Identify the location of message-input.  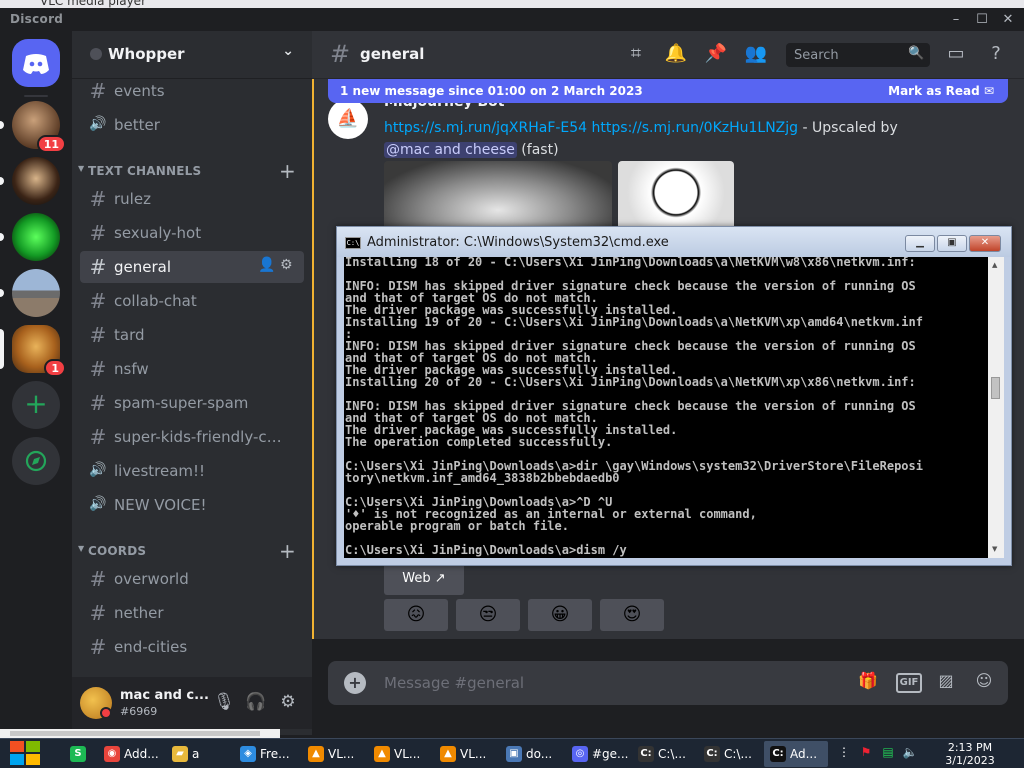
(604, 683).